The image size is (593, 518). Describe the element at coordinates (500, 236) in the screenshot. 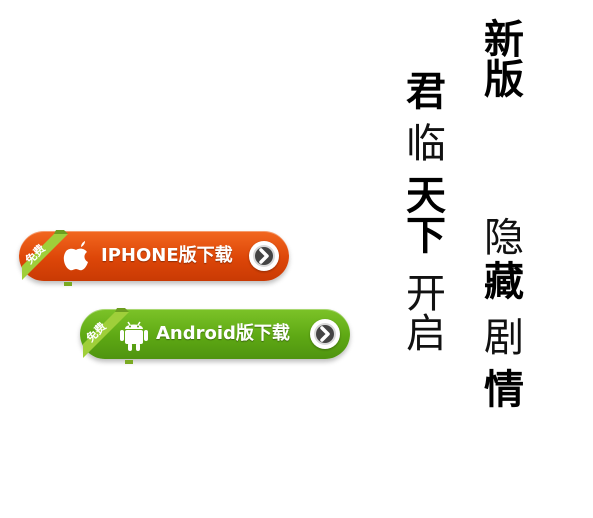

I see `slogan-hidden-char: 隐` at that location.